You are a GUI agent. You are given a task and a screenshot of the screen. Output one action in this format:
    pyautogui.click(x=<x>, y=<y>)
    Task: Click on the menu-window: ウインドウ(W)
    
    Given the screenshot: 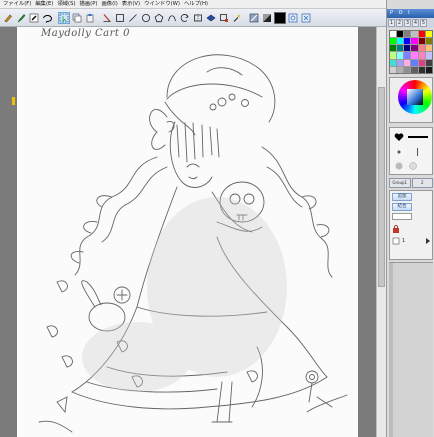 What is the action you would take?
    pyautogui.click(x=162, y=4)
    